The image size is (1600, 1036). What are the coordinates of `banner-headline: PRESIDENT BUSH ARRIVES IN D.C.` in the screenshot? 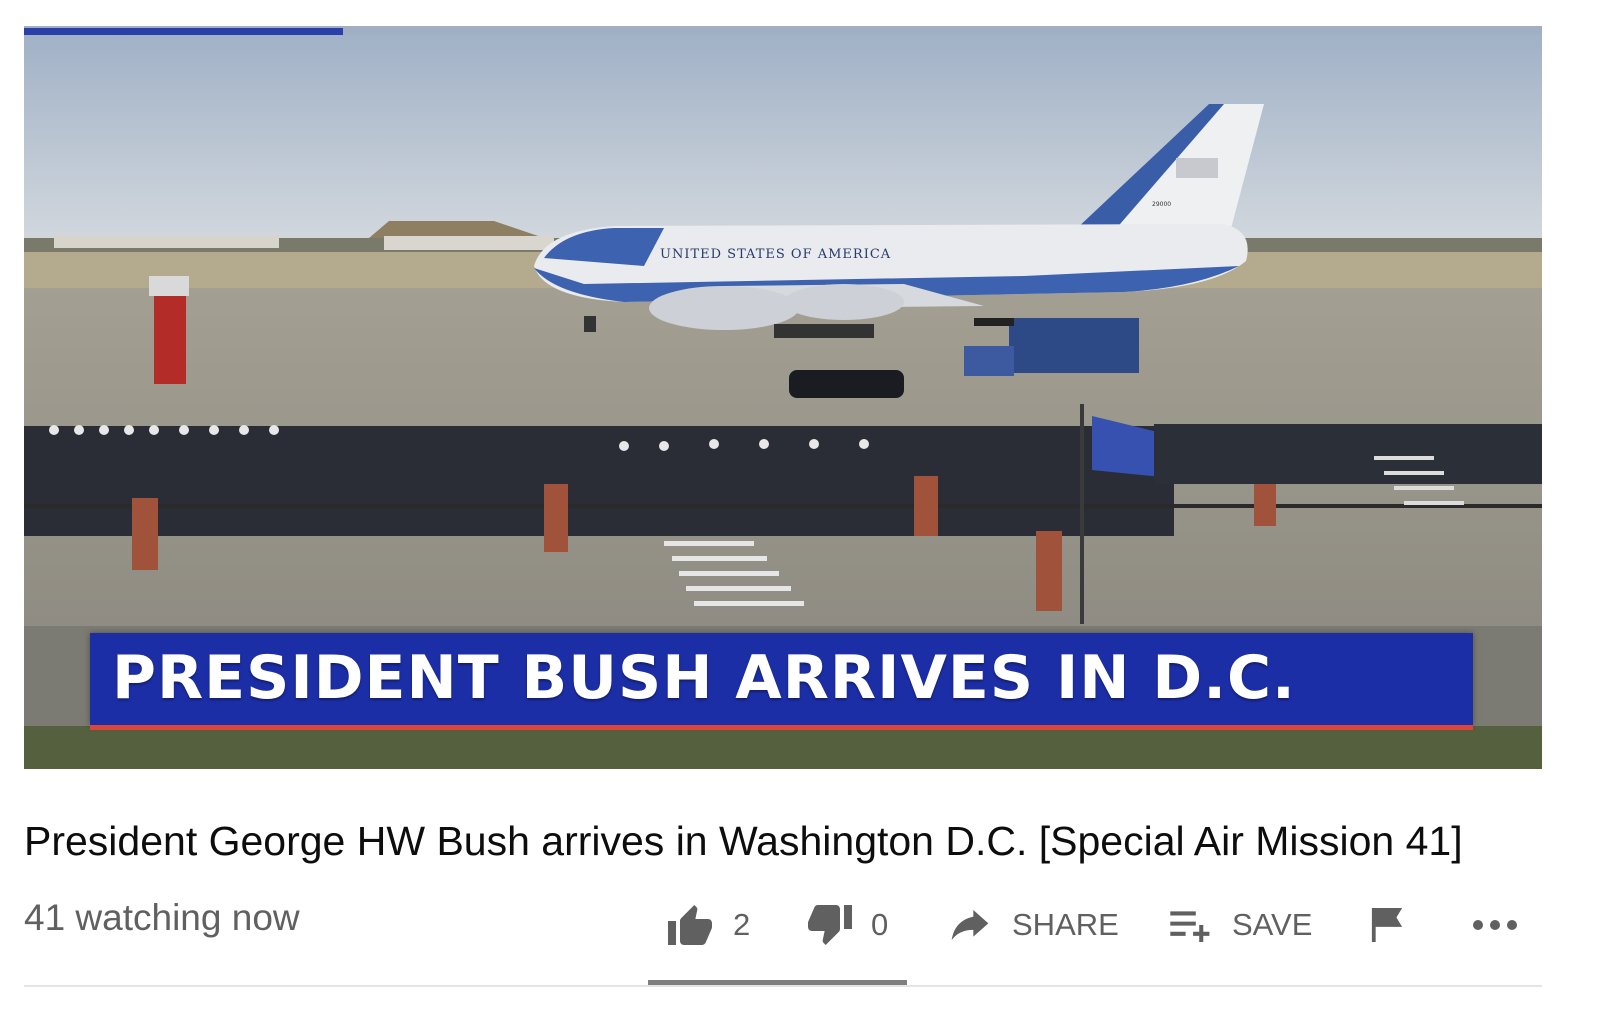 It's located at (704, 678).